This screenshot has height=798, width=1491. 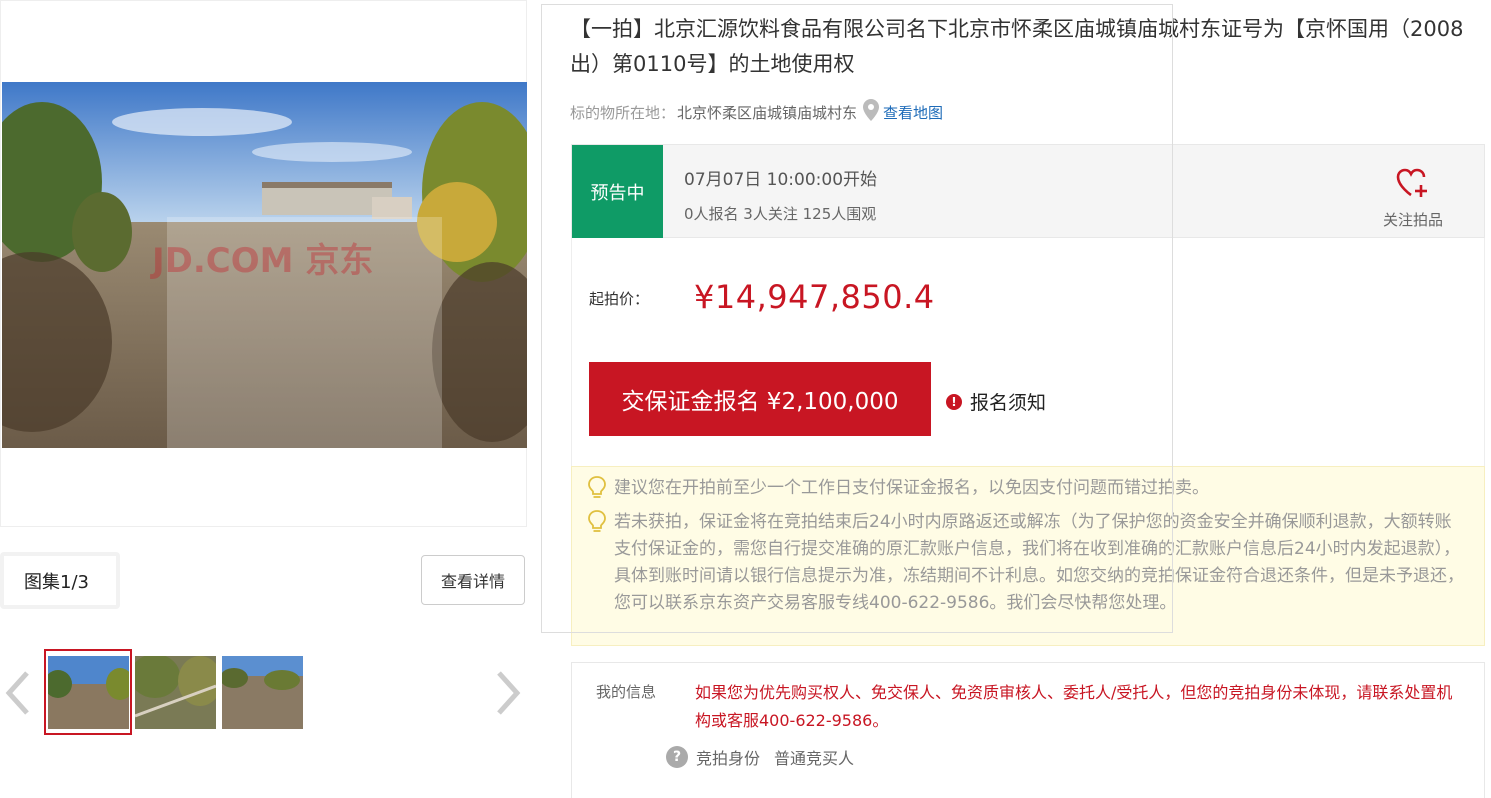 What do you see at coordinates (1412, 220) in the screenshot?
I see `follow-label: 关注拍品` at bounding box center [1412, 220].